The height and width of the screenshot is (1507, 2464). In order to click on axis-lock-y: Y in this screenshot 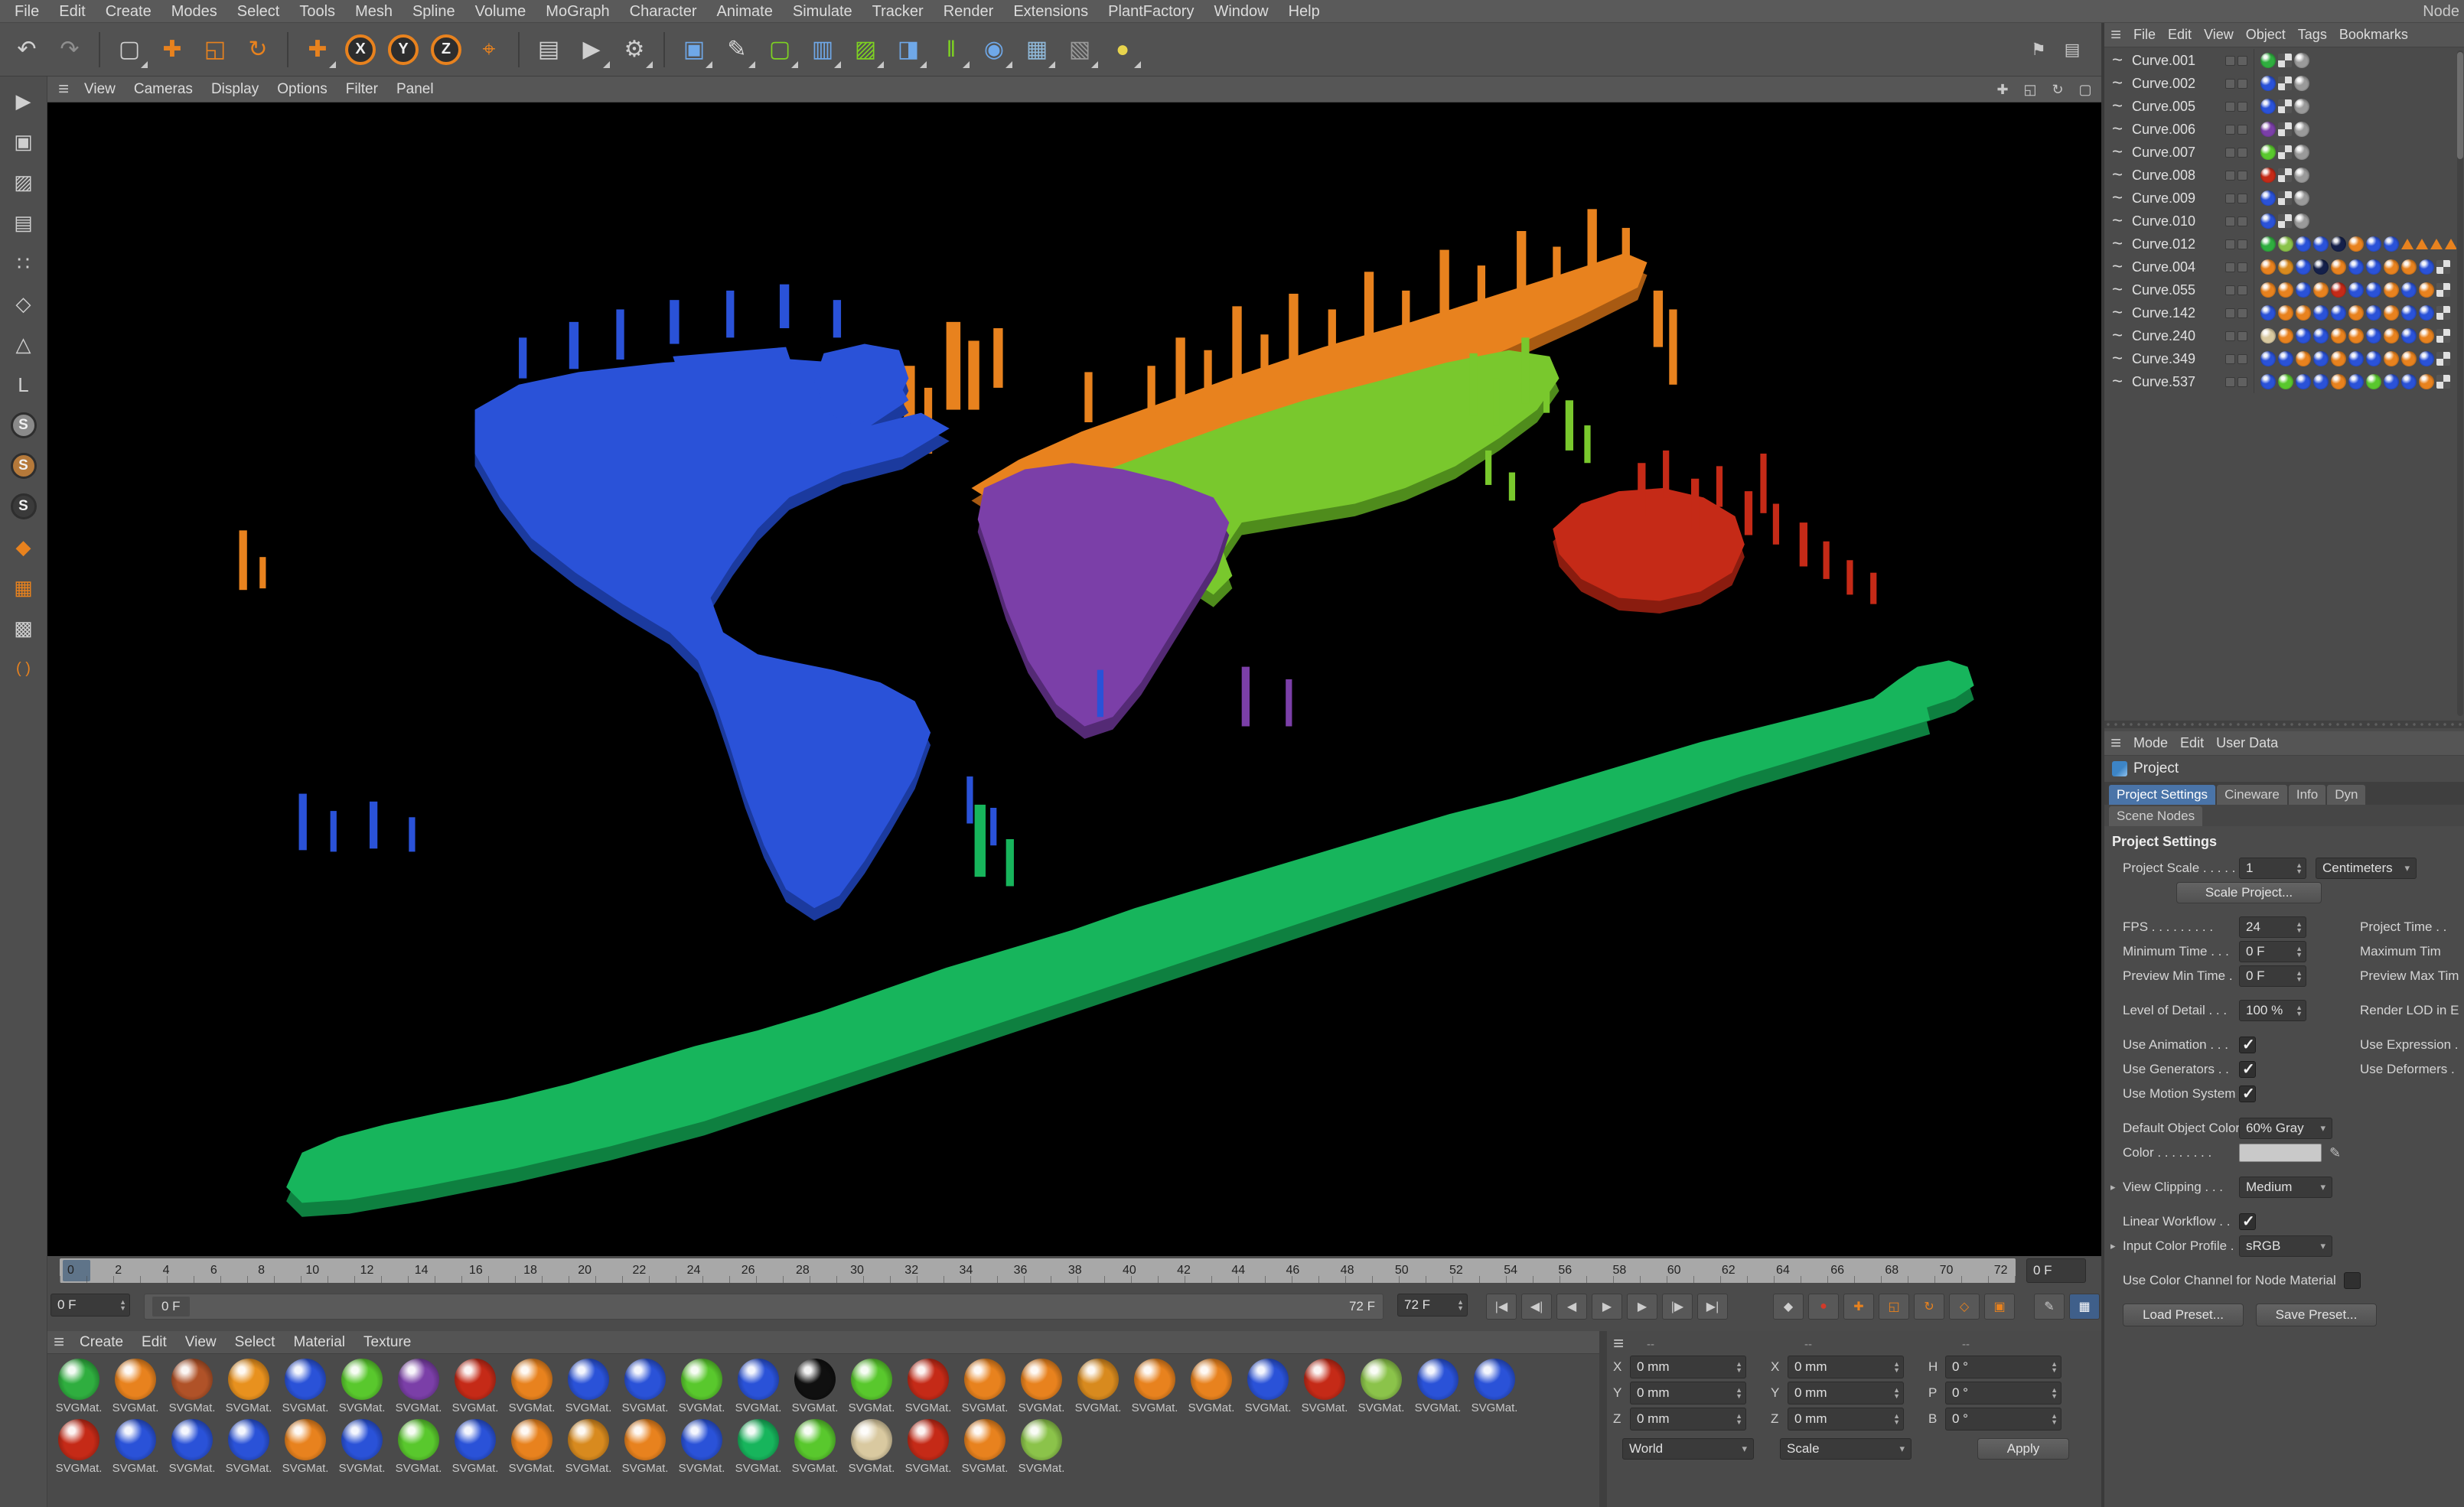, I will do `click(403, 49)`.